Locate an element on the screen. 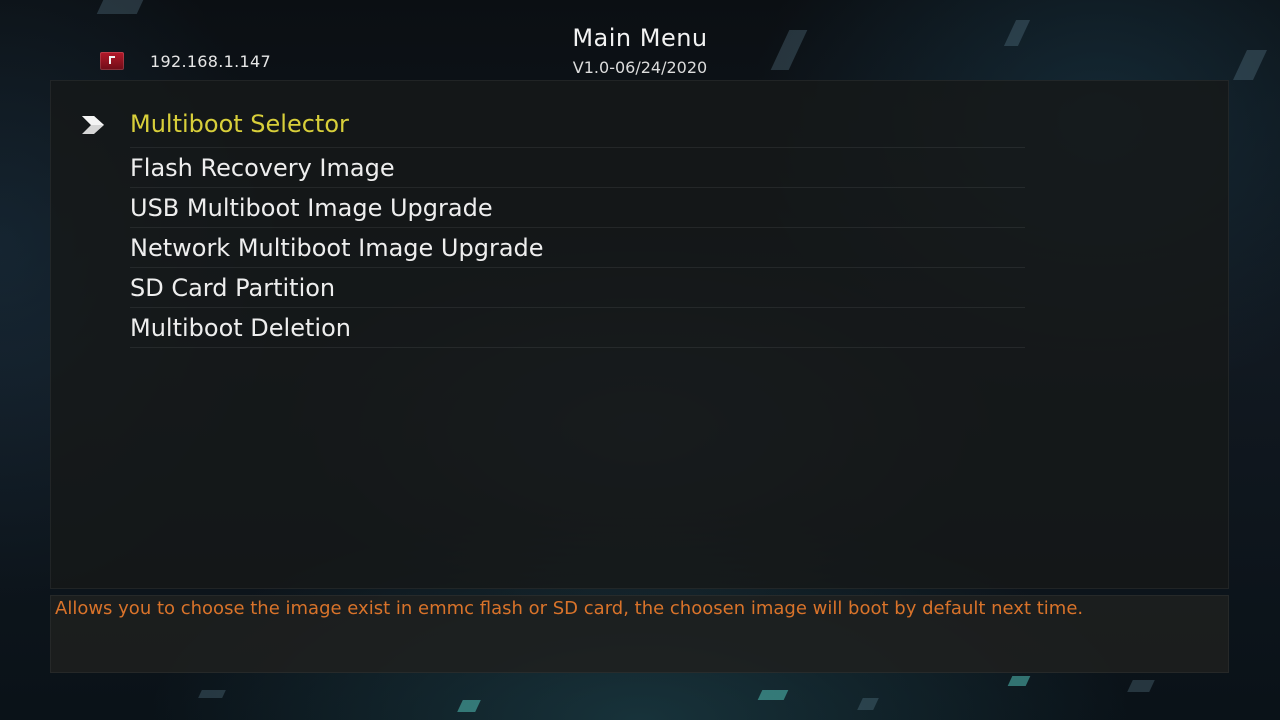 The height and width of the screenshot is (720, 1280). menu-item-multiboot-selector: Multiboot Selector is located at coordinates (577, 127).